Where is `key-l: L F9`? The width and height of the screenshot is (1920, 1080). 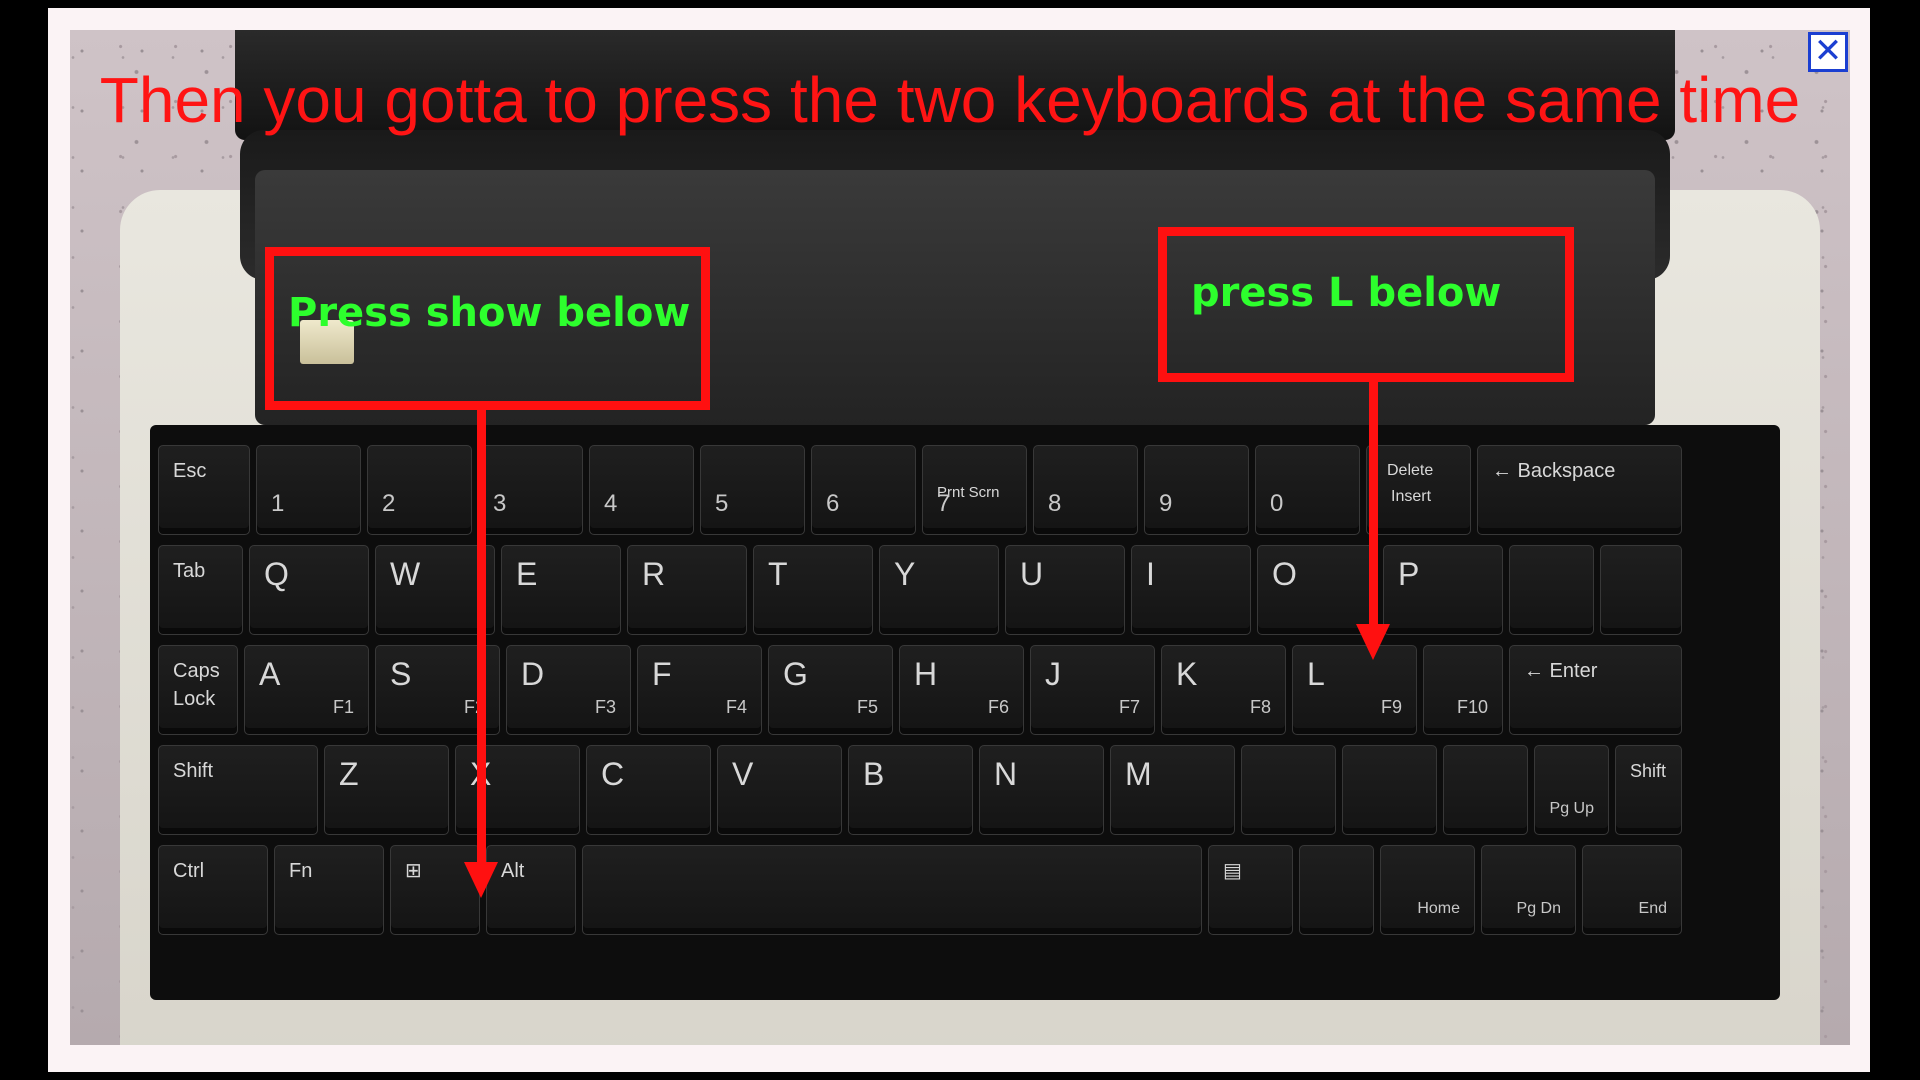
key-l: L F9 is located at coordinates (1354, 690).